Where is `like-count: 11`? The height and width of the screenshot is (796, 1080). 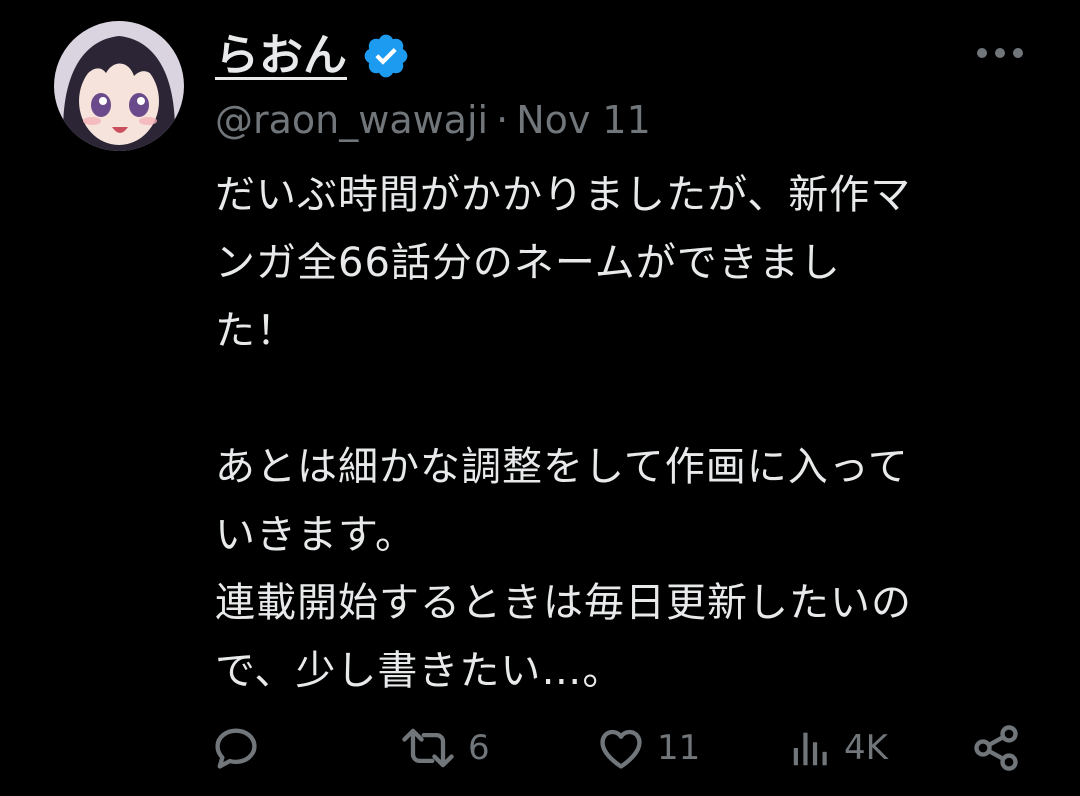
like-count: 11 is located at coordinates (679, 748).